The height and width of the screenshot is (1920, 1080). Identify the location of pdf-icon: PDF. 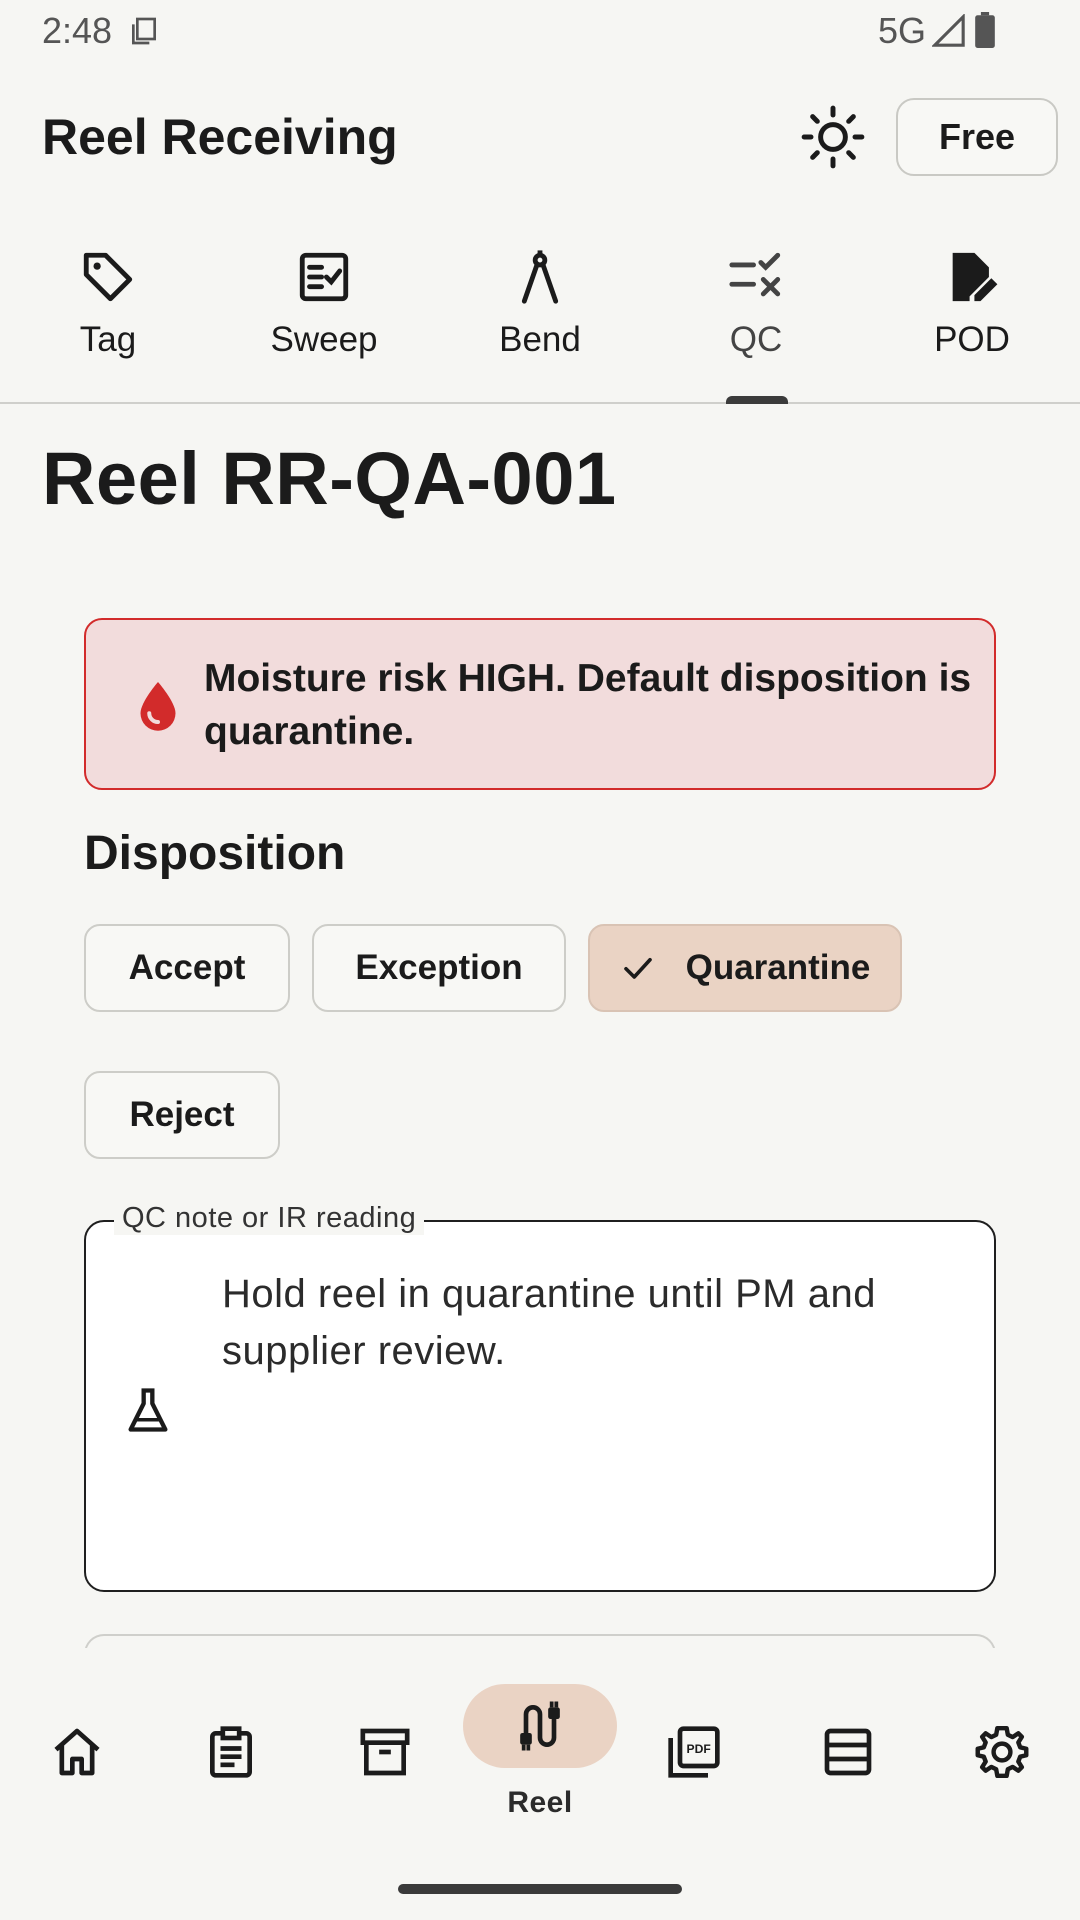
(694, 1752).